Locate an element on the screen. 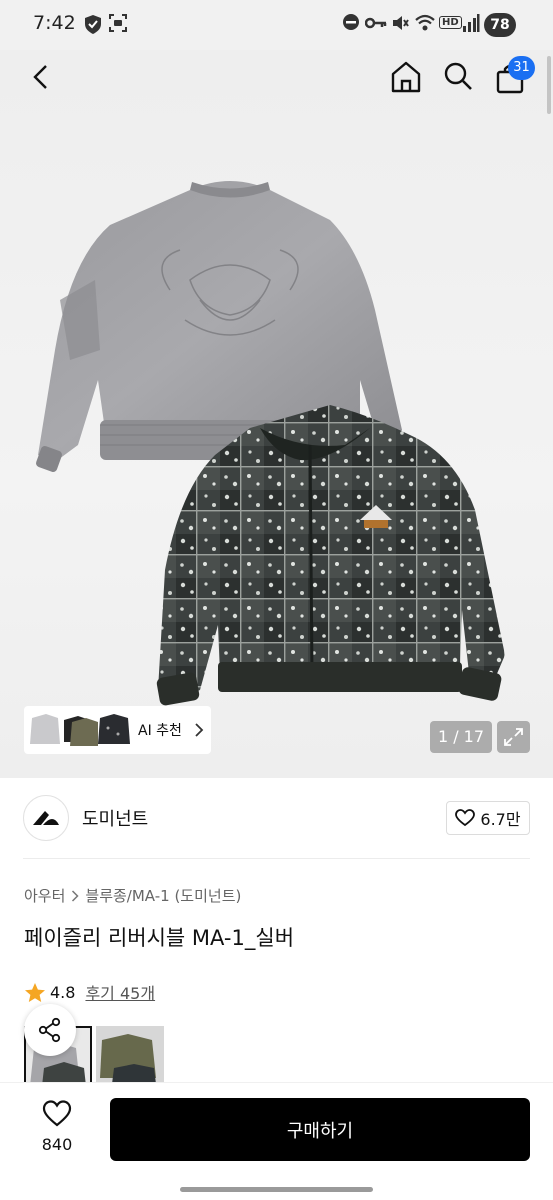  screen-capture-icon is located at coordinates (118, 23).